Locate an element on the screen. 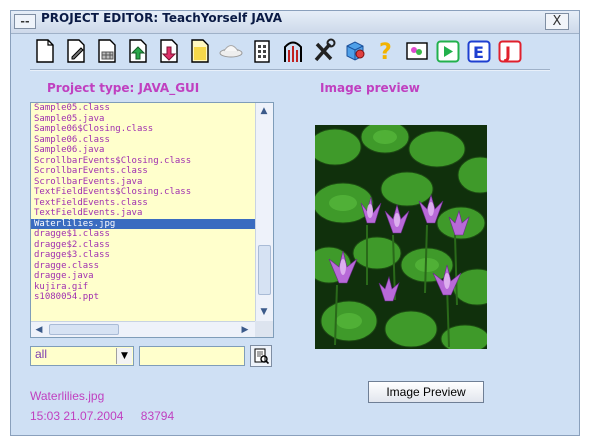 Image resolution: width=591 pixels, height=440 pixels. list-item: dragge$2.class is located at coordinates (143, 245).